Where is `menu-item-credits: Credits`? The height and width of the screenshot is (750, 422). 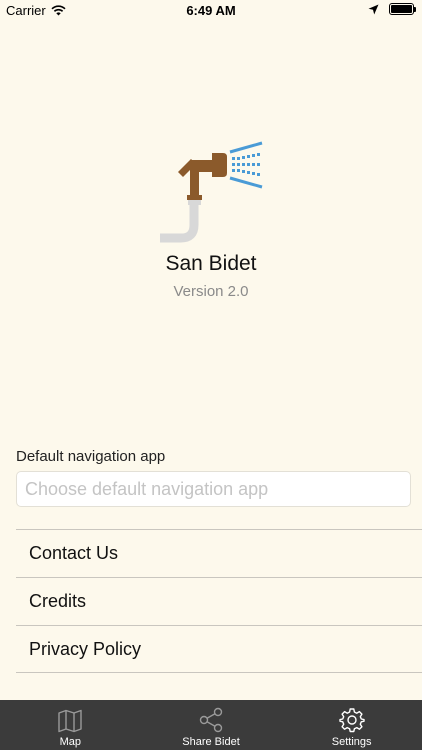 menu-item-credits: Credits is located at coordinates (219, 601).